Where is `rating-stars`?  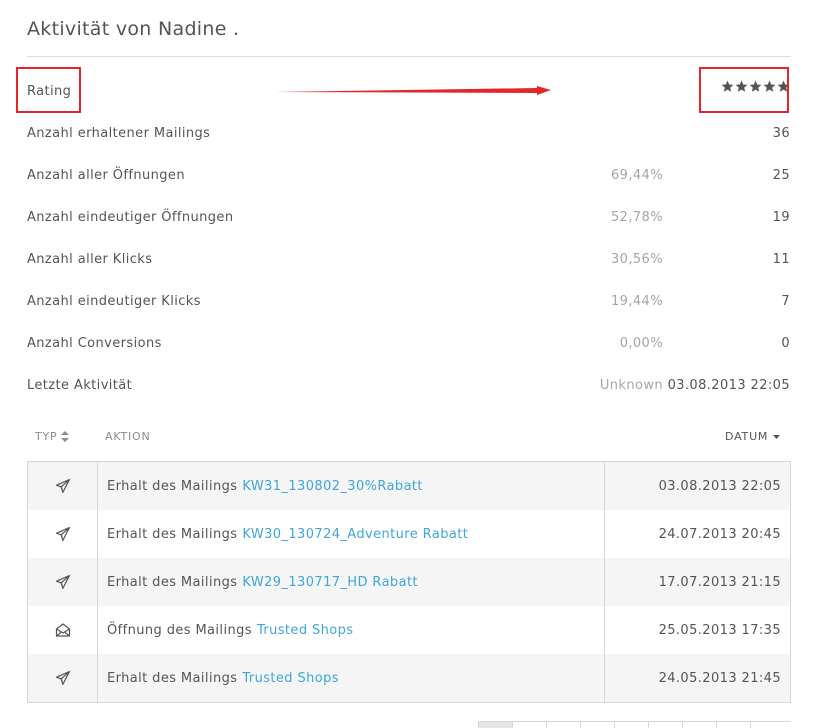
rating-stars is located at coordinates (755, 90).